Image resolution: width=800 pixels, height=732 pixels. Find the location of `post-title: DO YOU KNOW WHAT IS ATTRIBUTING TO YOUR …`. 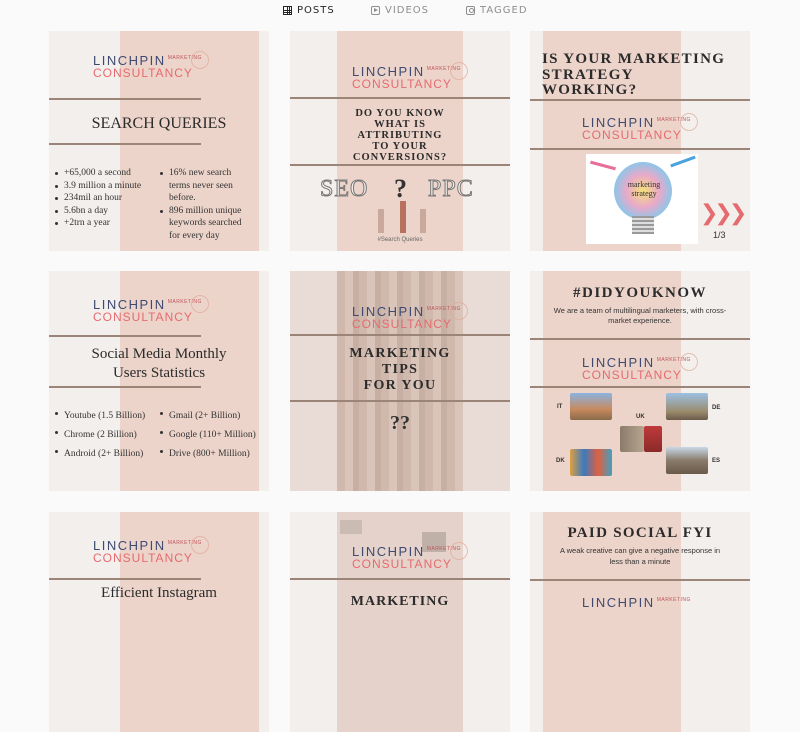

post-title: DO YOU KNOW WHAT IS ATTRIBUTING TO YOUR … is located at coordinates (400, 135).